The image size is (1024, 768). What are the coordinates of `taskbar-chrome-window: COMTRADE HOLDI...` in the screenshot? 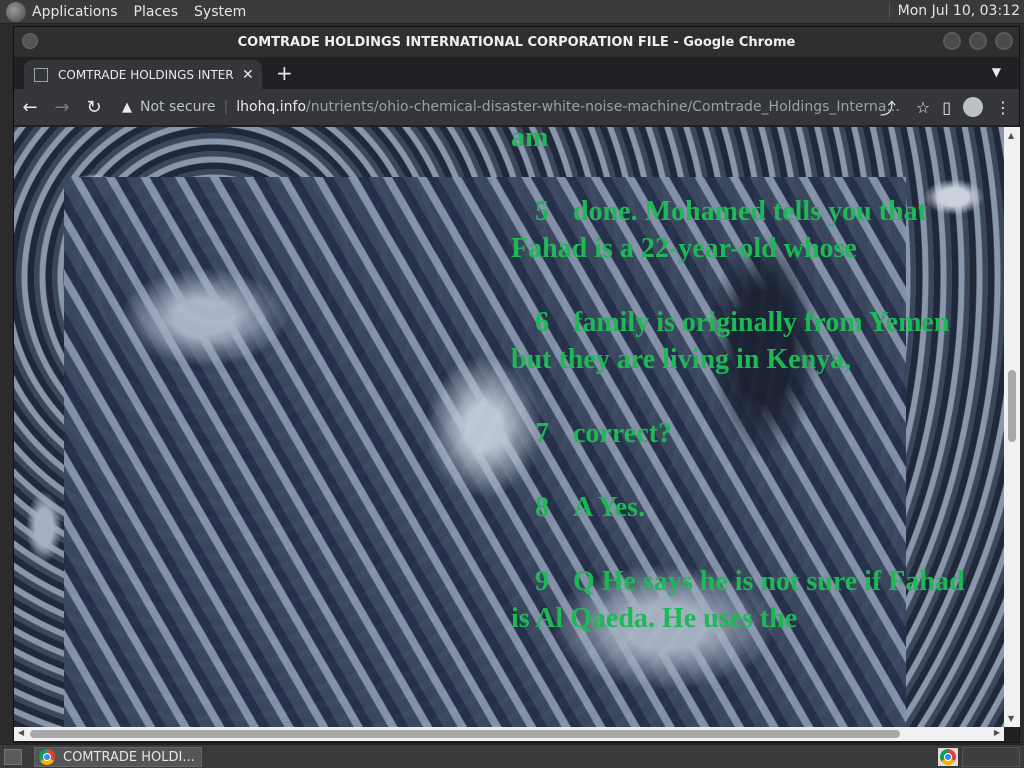 It's located at (118, 757).